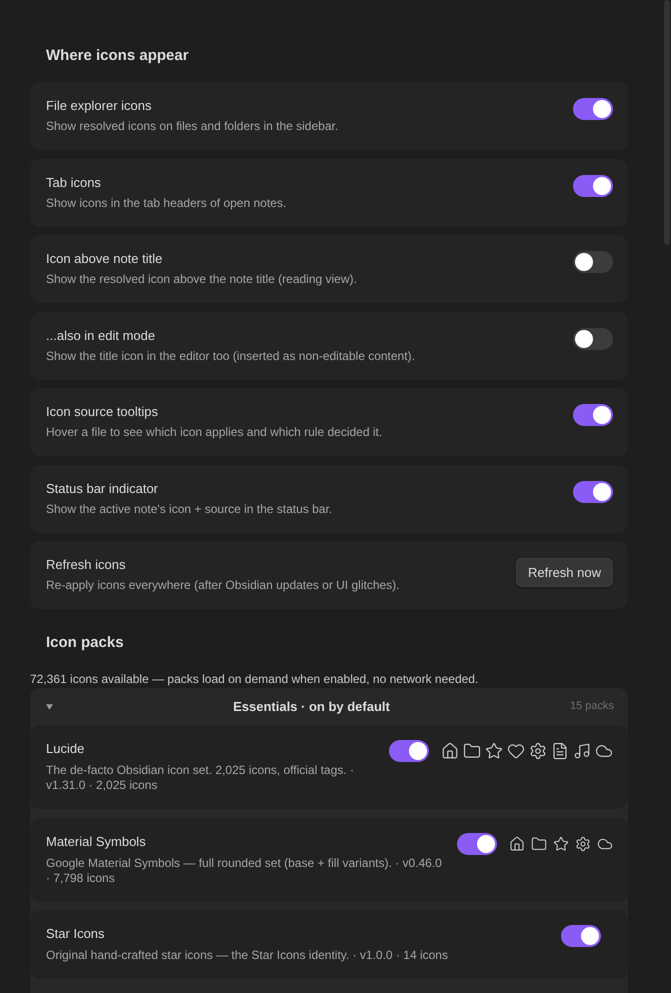 Image resolution: width=671 pixels, height=993 pixels. I want to click on document-icon, so click(560, 751).